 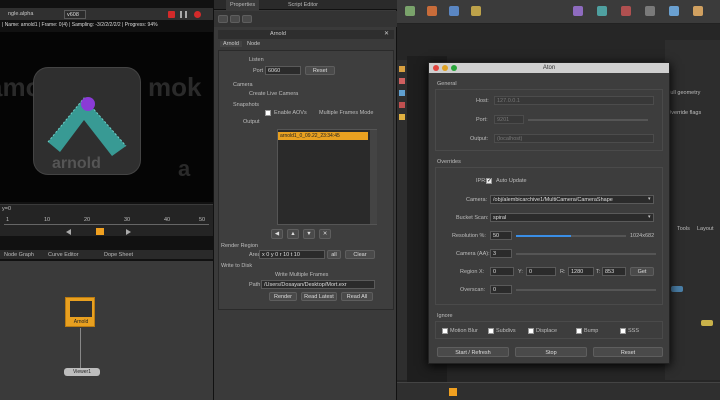 What do you see at coordinates (506, 331) in the screenshot?
I see `ignore-subdivs-label: Subdivs` at bounding box center [506, 331].